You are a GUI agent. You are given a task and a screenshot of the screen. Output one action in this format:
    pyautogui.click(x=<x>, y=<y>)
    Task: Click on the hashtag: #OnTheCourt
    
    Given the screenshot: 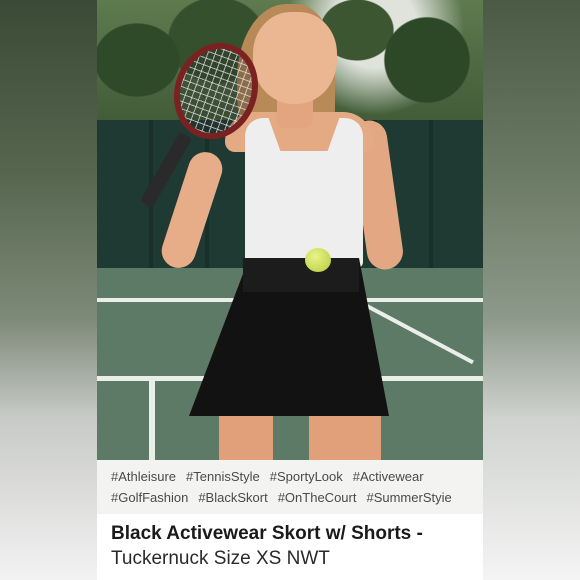 What is the action you would take?
    pyautogui.click(x=317, y=497)
    